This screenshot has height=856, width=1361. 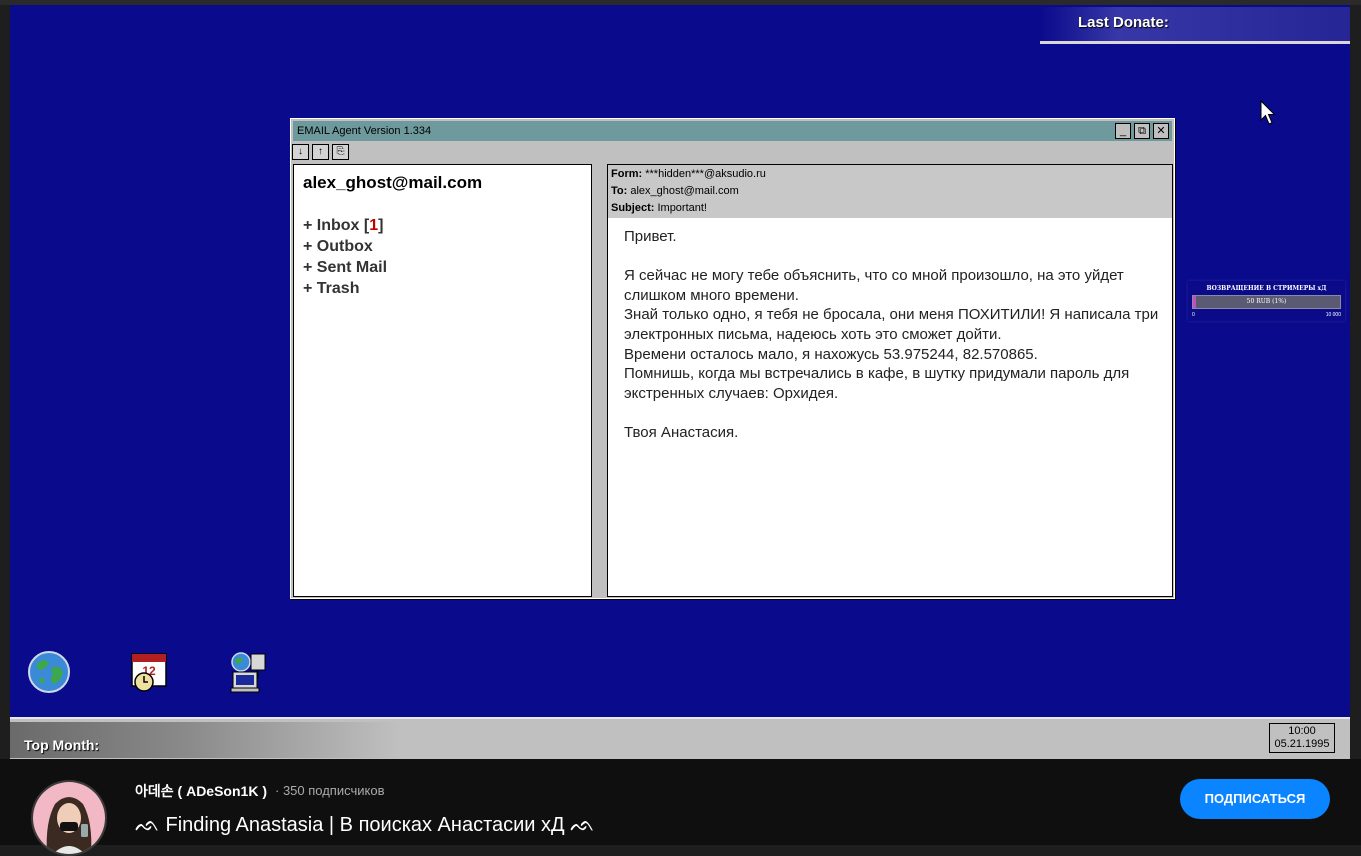 What do you see at coordinates (300, 152) in the screenshot?
I see `download-button: ↓` at bounding box center [300, 152].